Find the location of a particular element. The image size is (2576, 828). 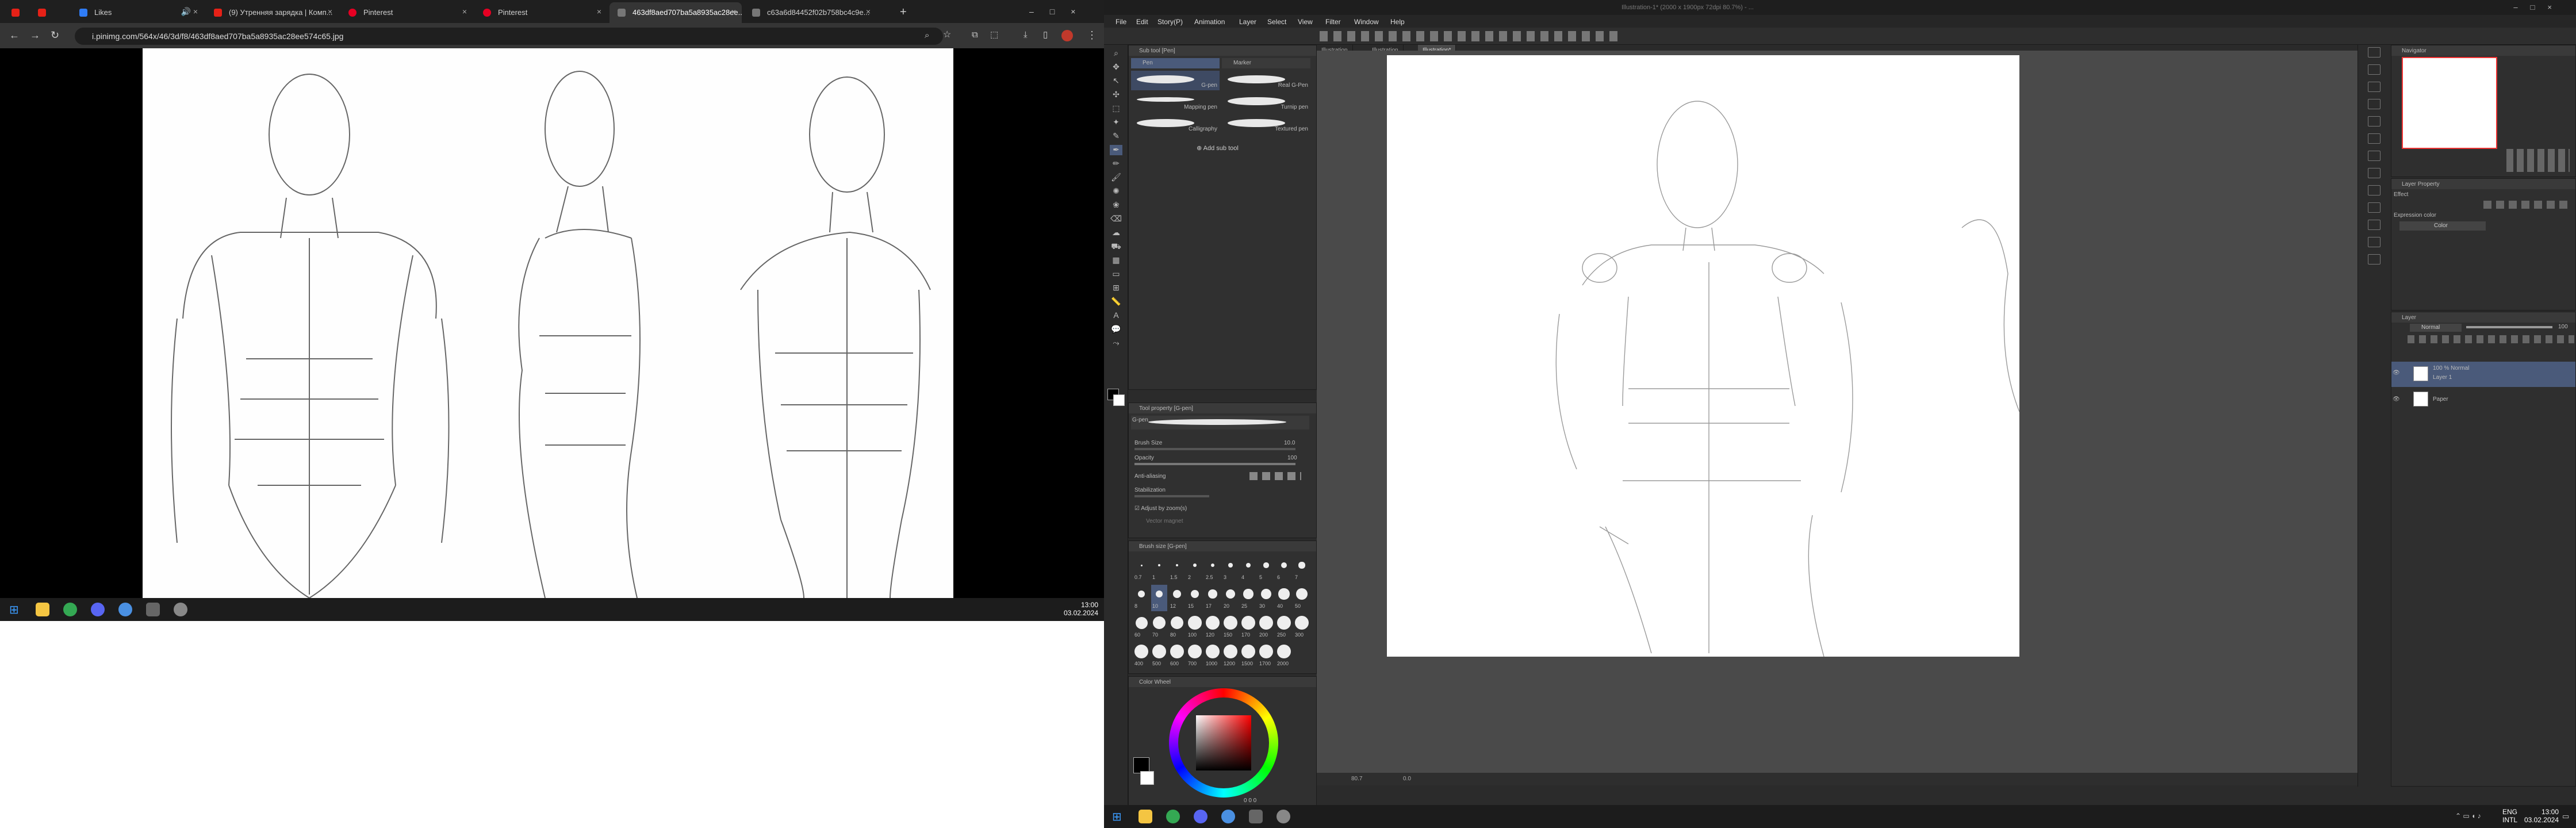

navigator-preview is located at coordinates (2449, 103).